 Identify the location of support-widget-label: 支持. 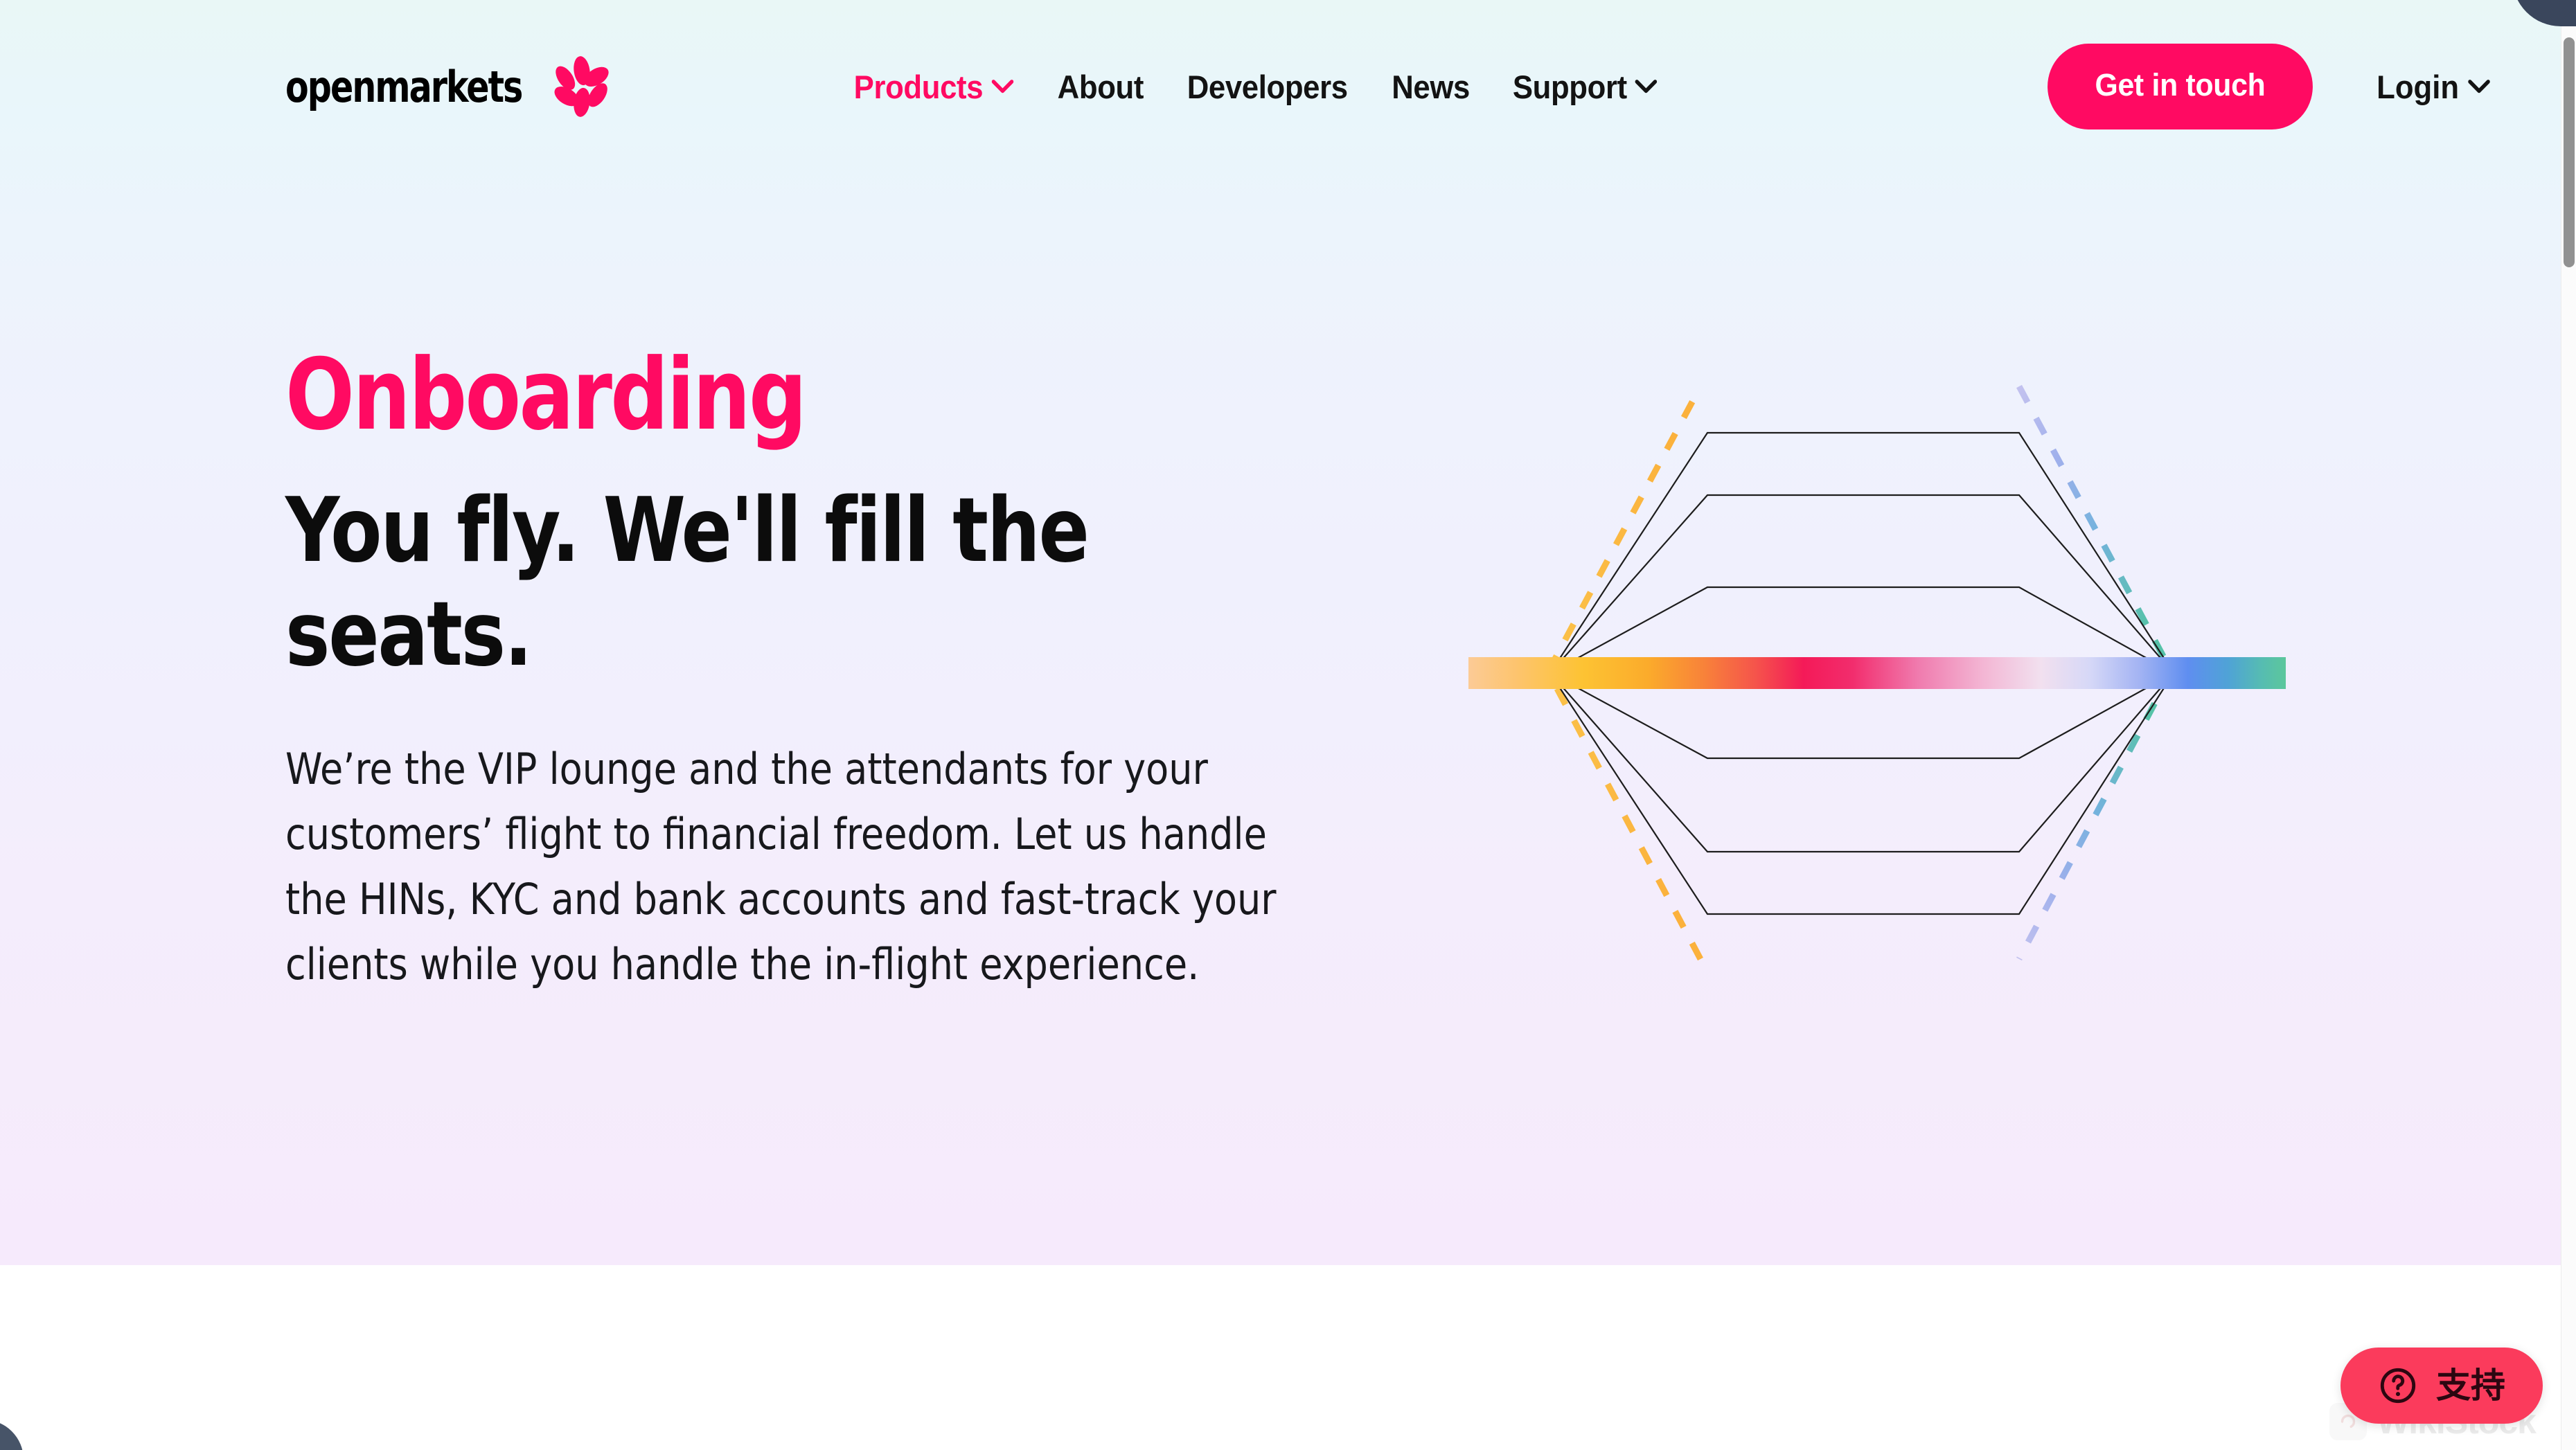
(2470, 1386).